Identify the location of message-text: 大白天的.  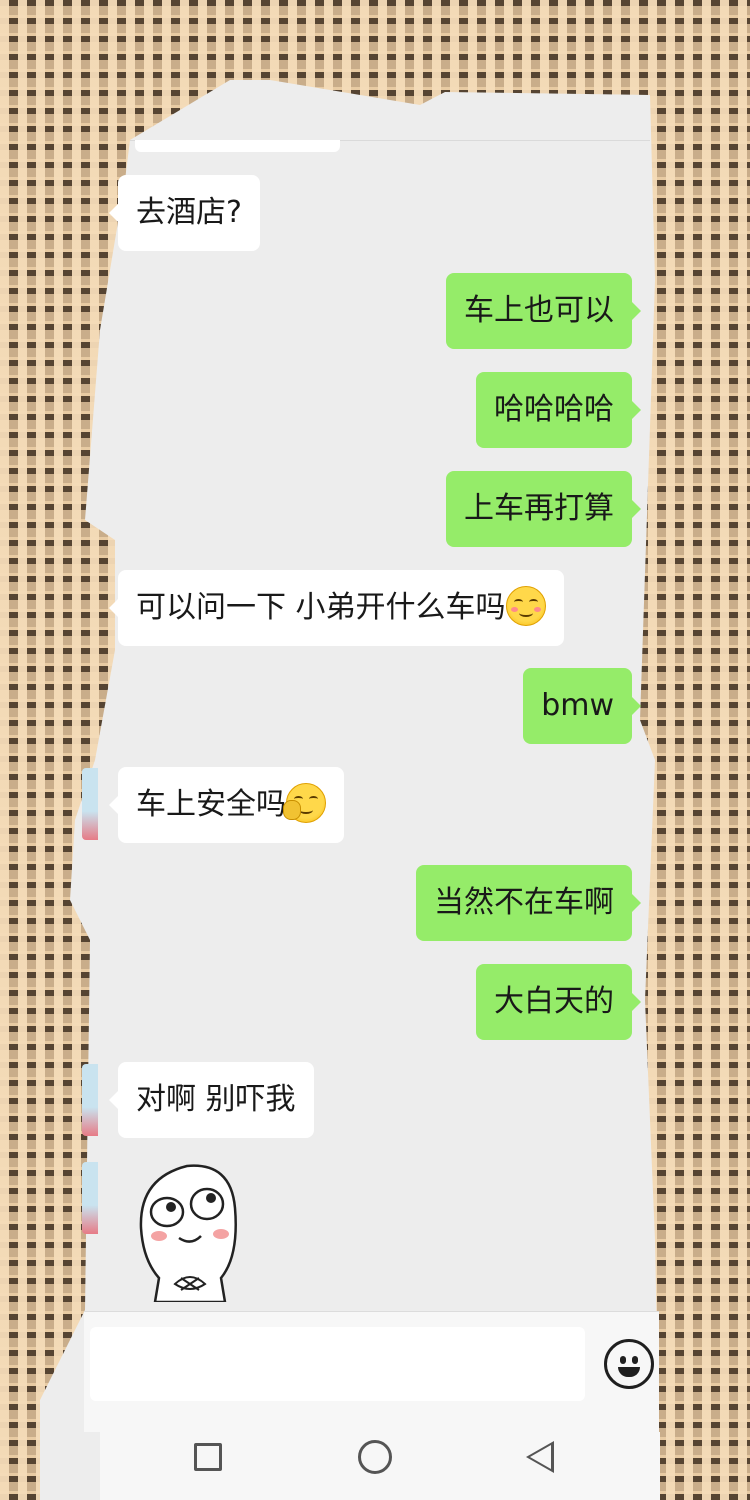
(554, 1001).